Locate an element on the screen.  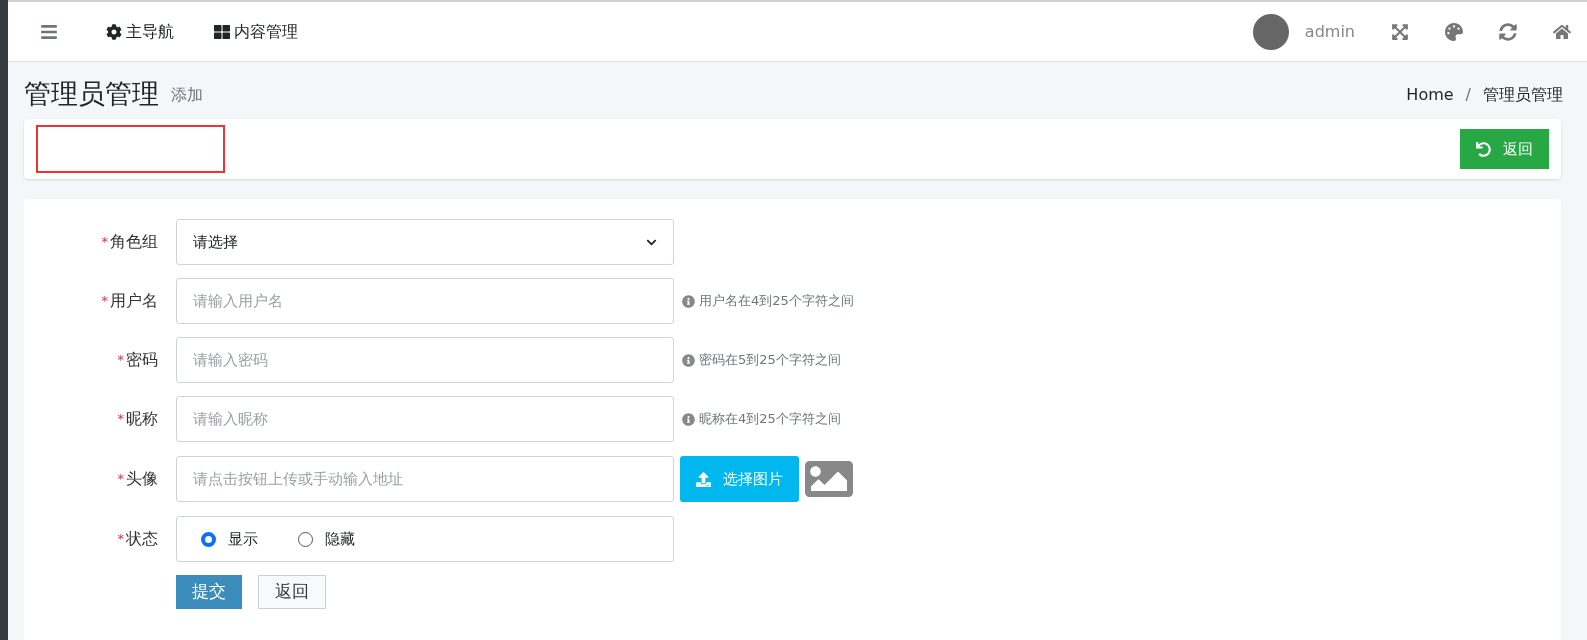
text-input: 请输入密码 is located at coordinates (425, 360).